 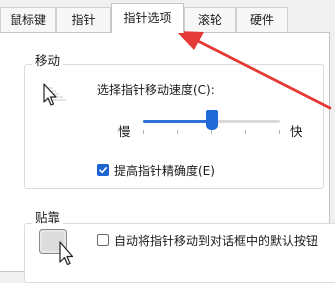 What do you see at coordinates (48, 59) in the screenshot?
I see `motion-legend: 移动` at bounding box center [48, 59].